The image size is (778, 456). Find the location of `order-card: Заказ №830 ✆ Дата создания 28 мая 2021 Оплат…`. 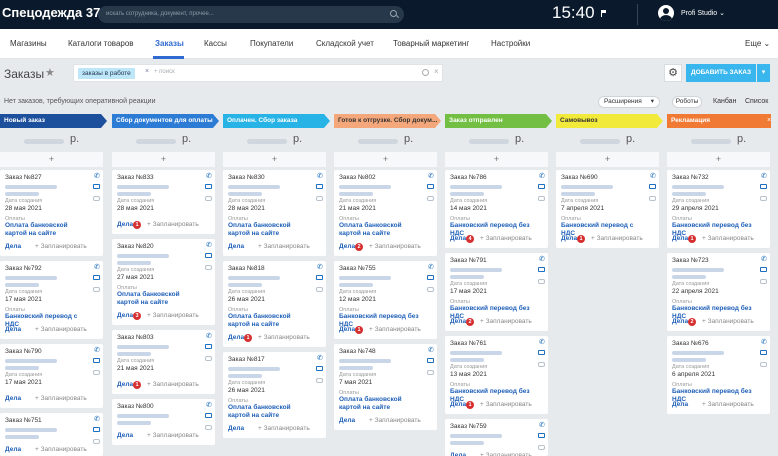

order-card: Заказ №830 ✆ Дата создания 28 мая 2021 Оплат… is located at coordinates (274, 213).